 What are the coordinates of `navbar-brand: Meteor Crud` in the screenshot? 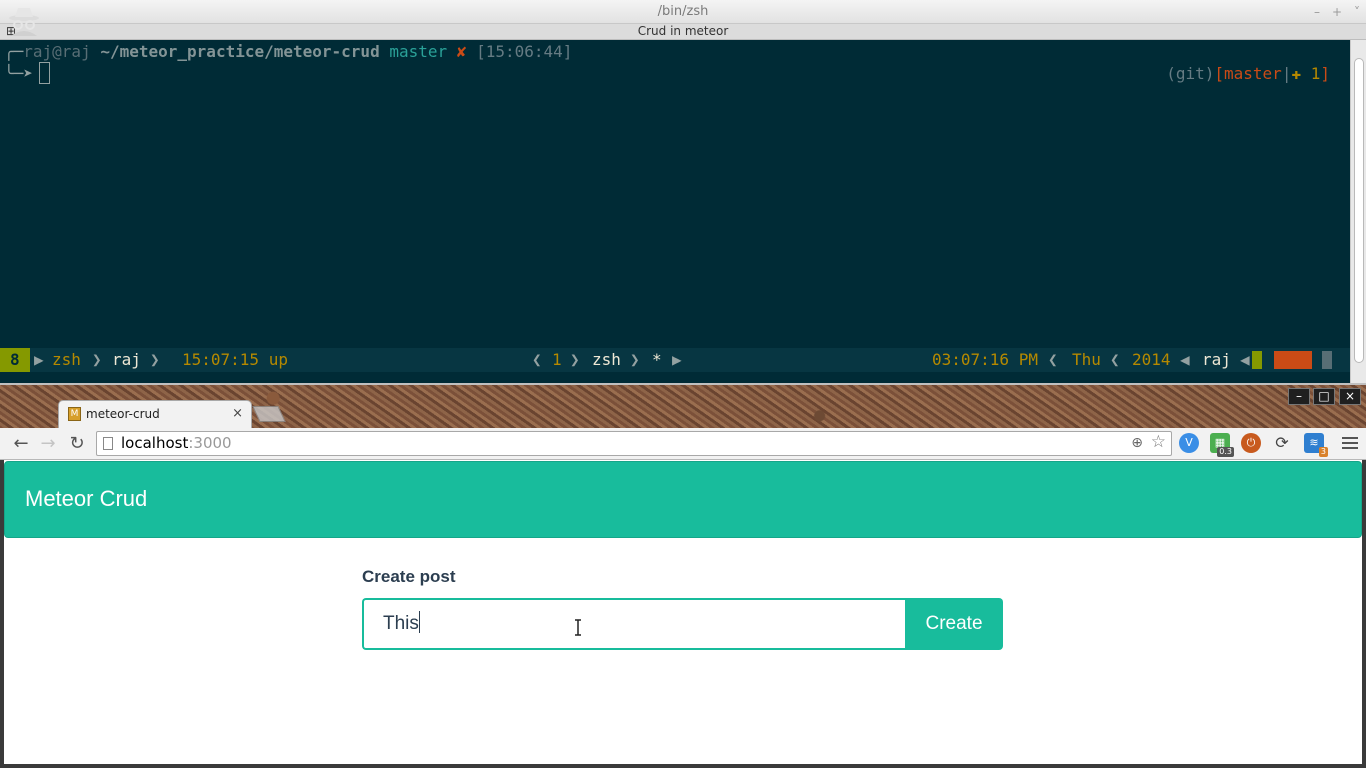 It's located at (86, 499).